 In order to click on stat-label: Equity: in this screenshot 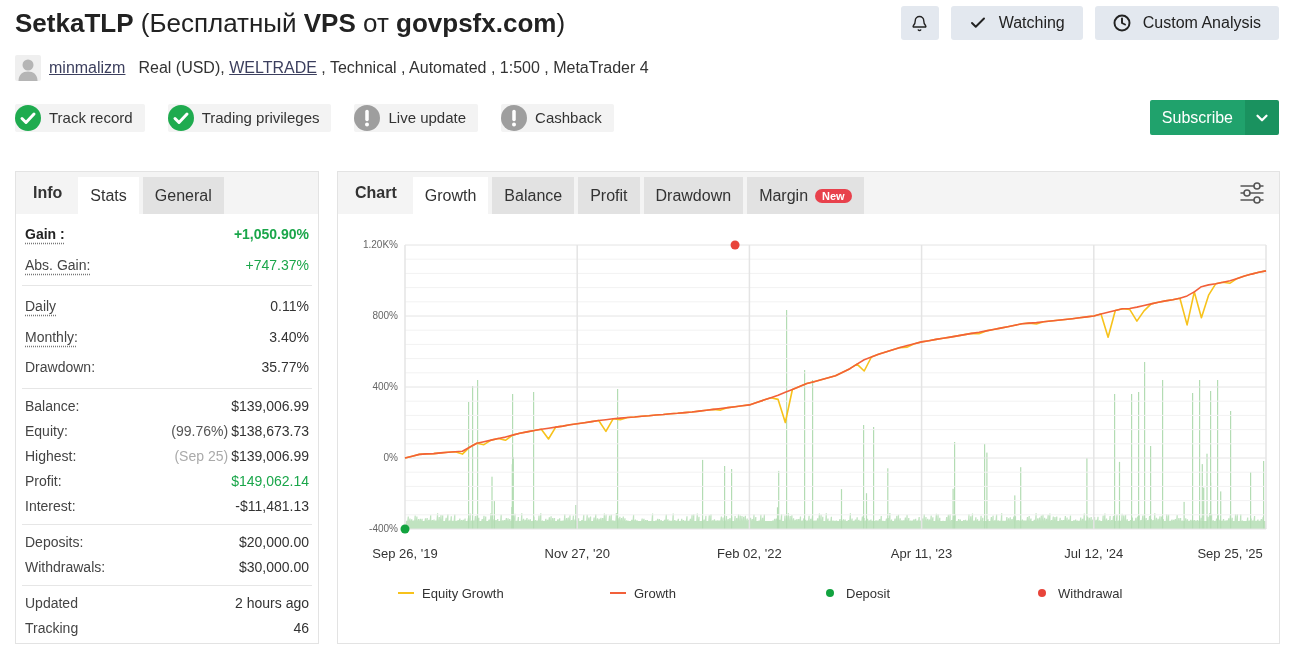, I will do `click(46, 431)`.